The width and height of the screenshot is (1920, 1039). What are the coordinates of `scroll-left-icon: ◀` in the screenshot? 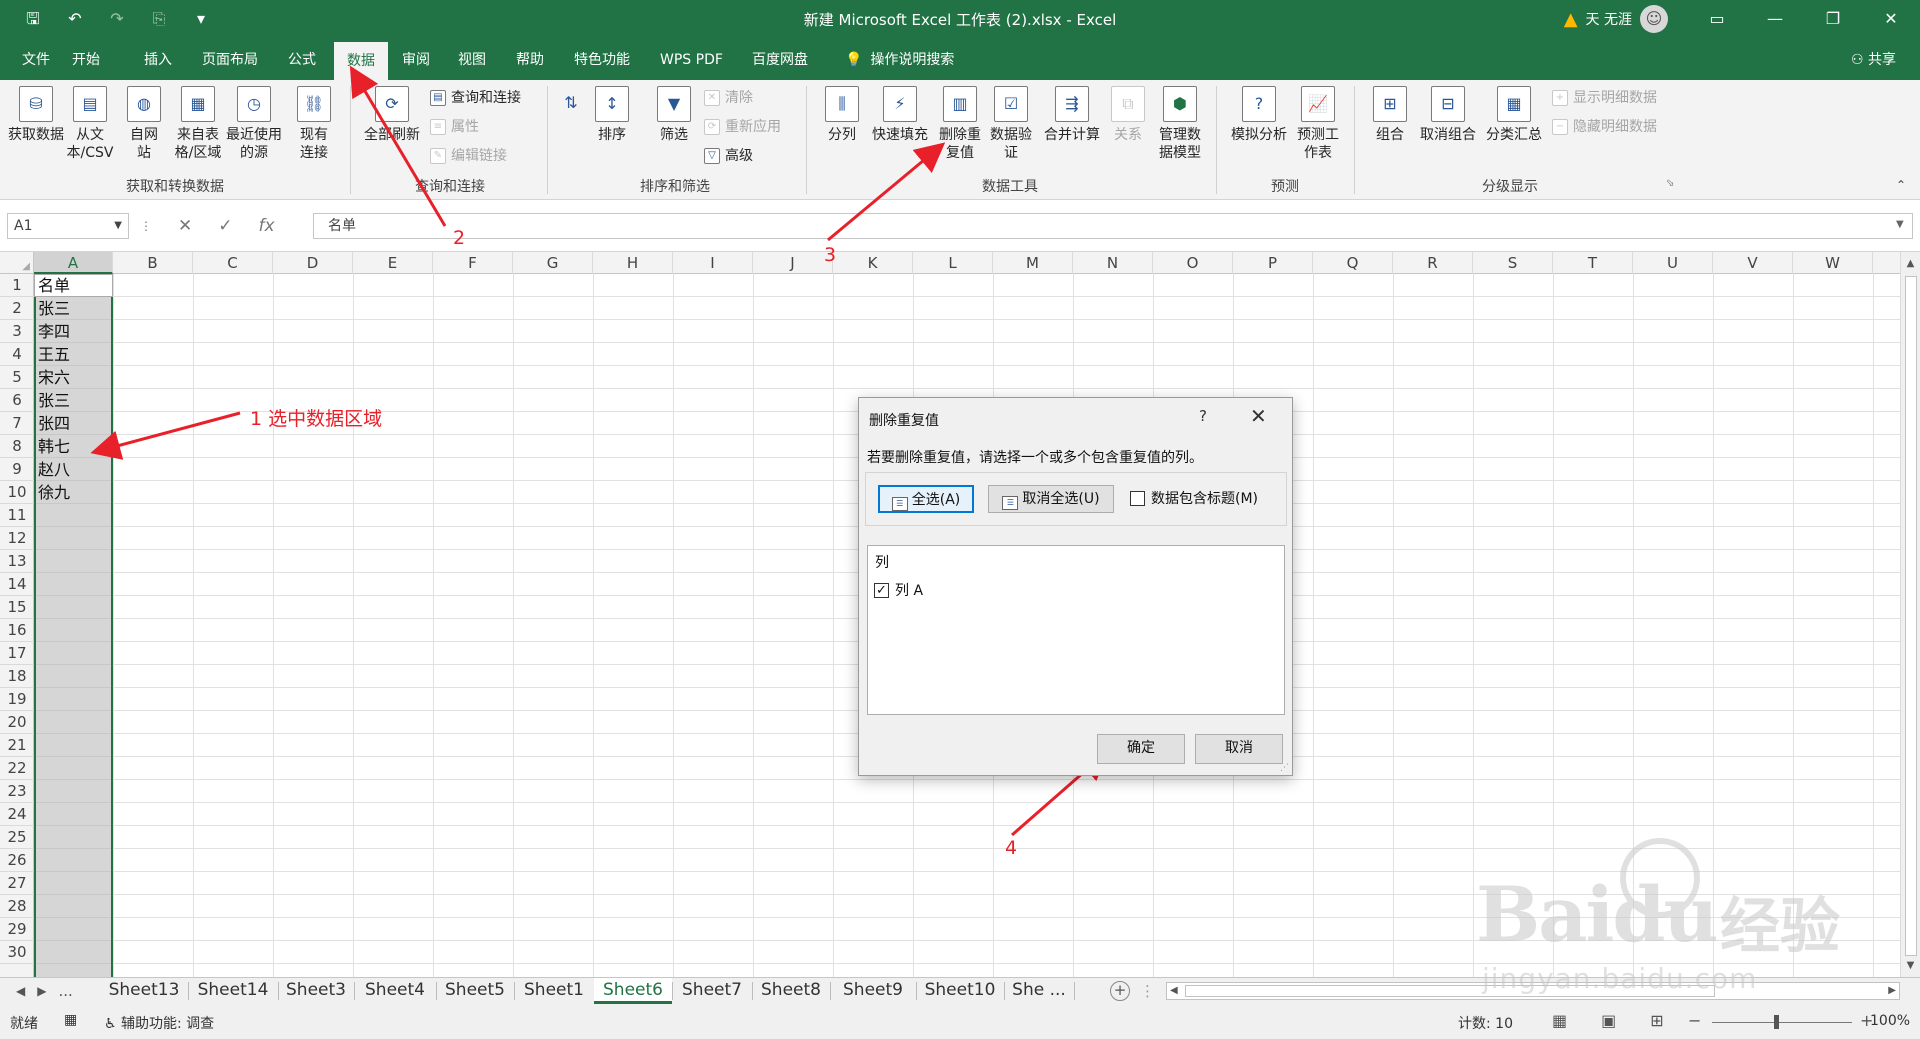 It's located at (1174, 991).